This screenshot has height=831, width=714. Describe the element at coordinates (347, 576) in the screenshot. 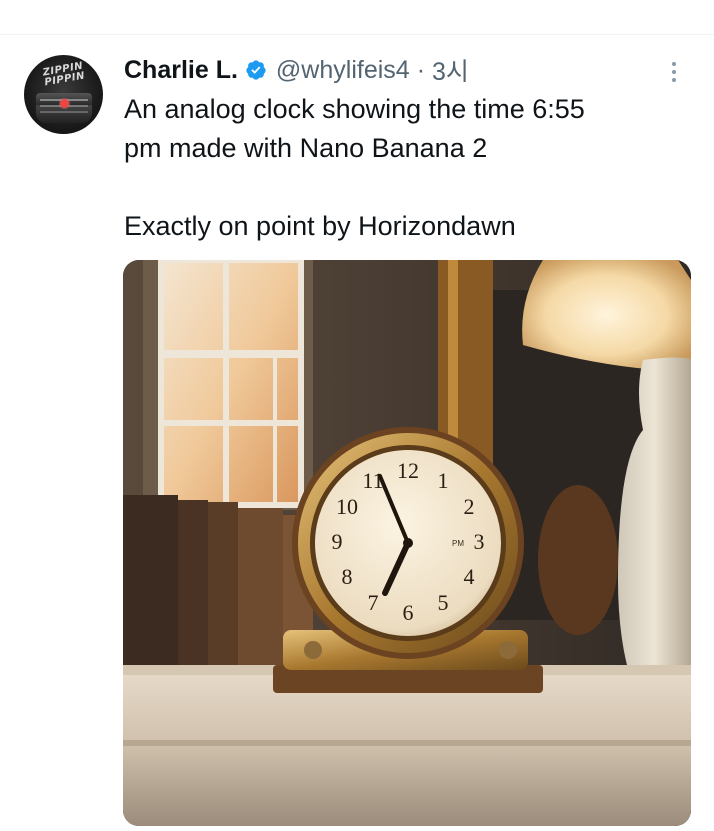

I see `clock-numeral: 8` at that location.